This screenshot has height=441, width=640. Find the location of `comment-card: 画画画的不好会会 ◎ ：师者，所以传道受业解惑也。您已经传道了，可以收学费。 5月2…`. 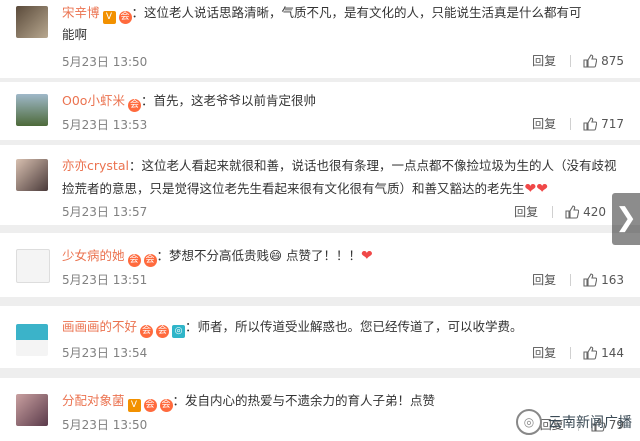

comment-card: 画画画的不好会会 ◎ ：师者，所以传道受业解惑也。您已经传道了，可以收学费。 5月2… is located at coordinates (320, 337).